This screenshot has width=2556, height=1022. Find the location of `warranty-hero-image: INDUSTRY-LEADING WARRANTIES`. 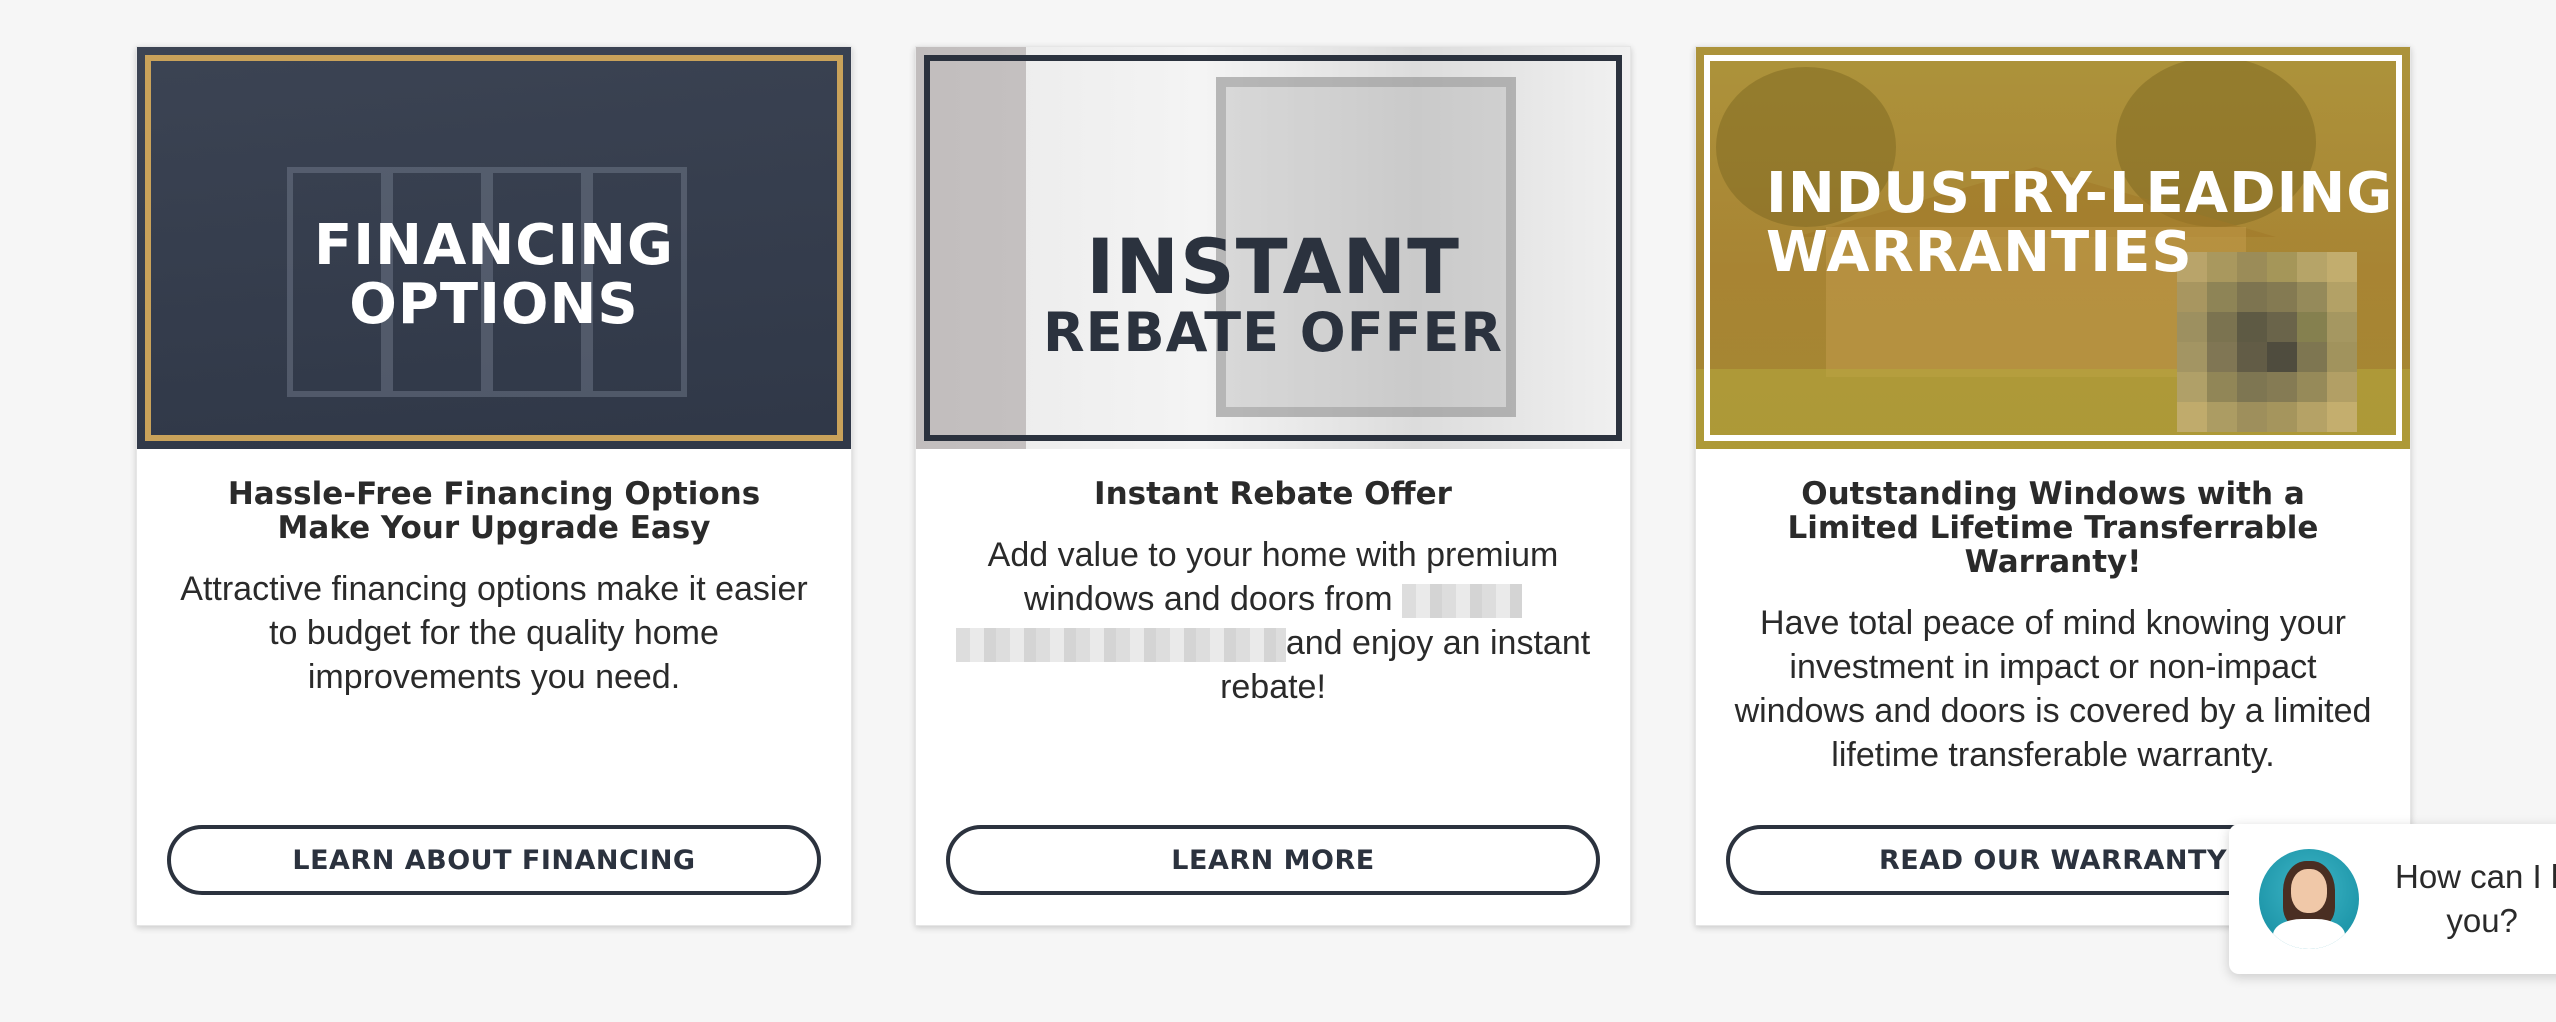

warranty-hero-image: INDUSTRY-LEADING WARRANTIES is located at coordinates (2053, 248).